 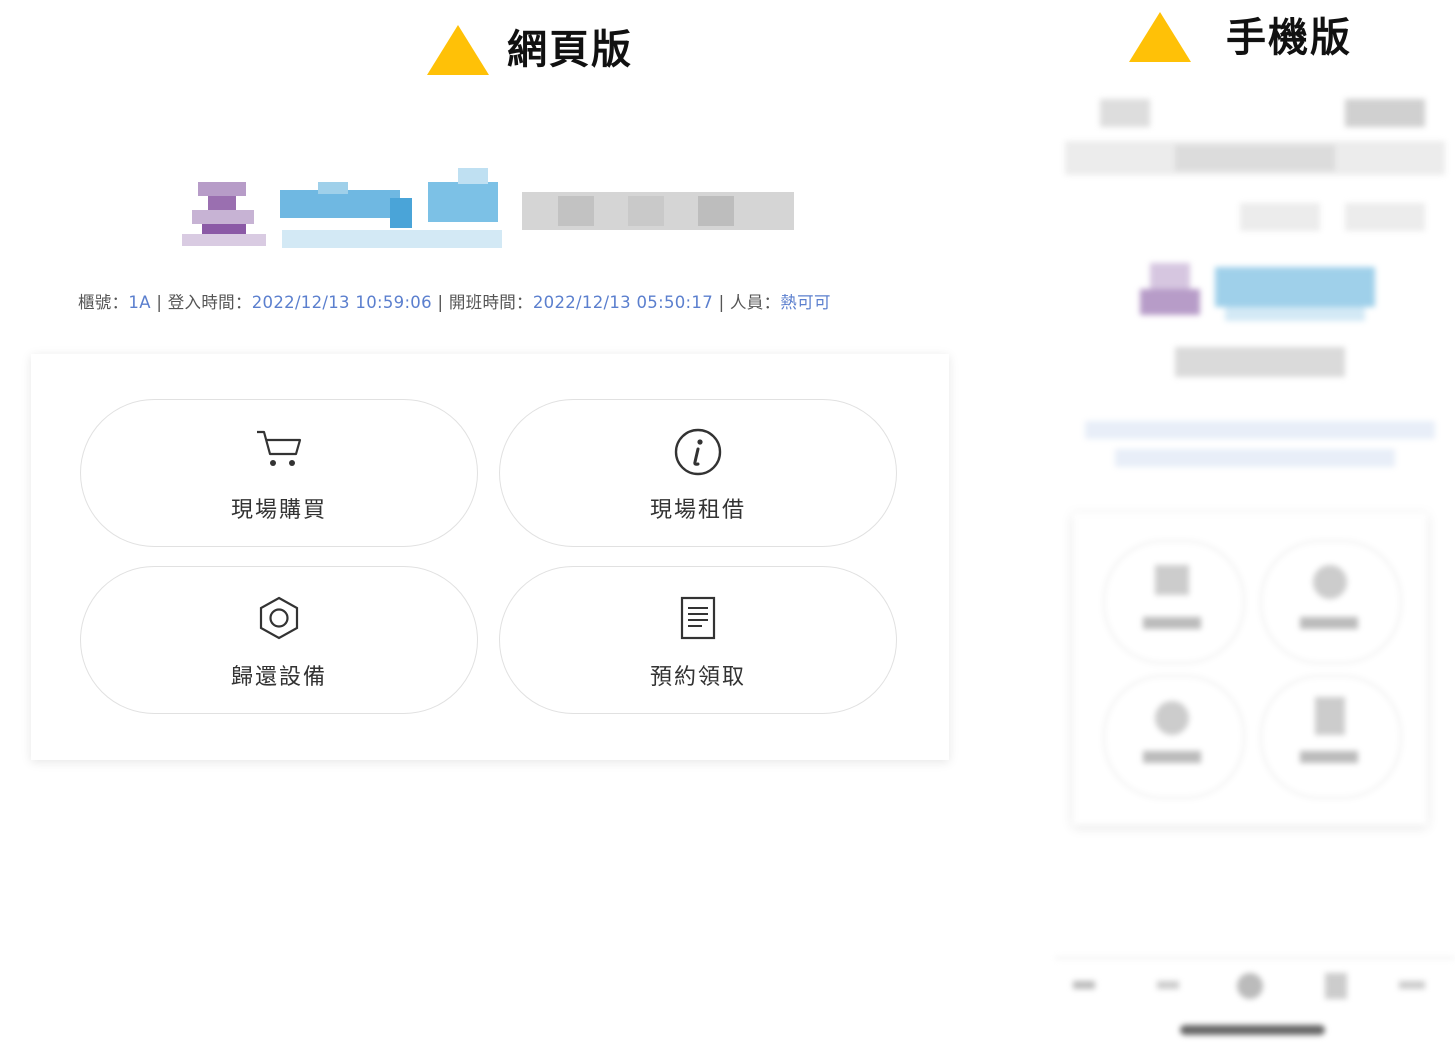 I want to click on counter-label: 櫃號：, so click(x=103, y=302).